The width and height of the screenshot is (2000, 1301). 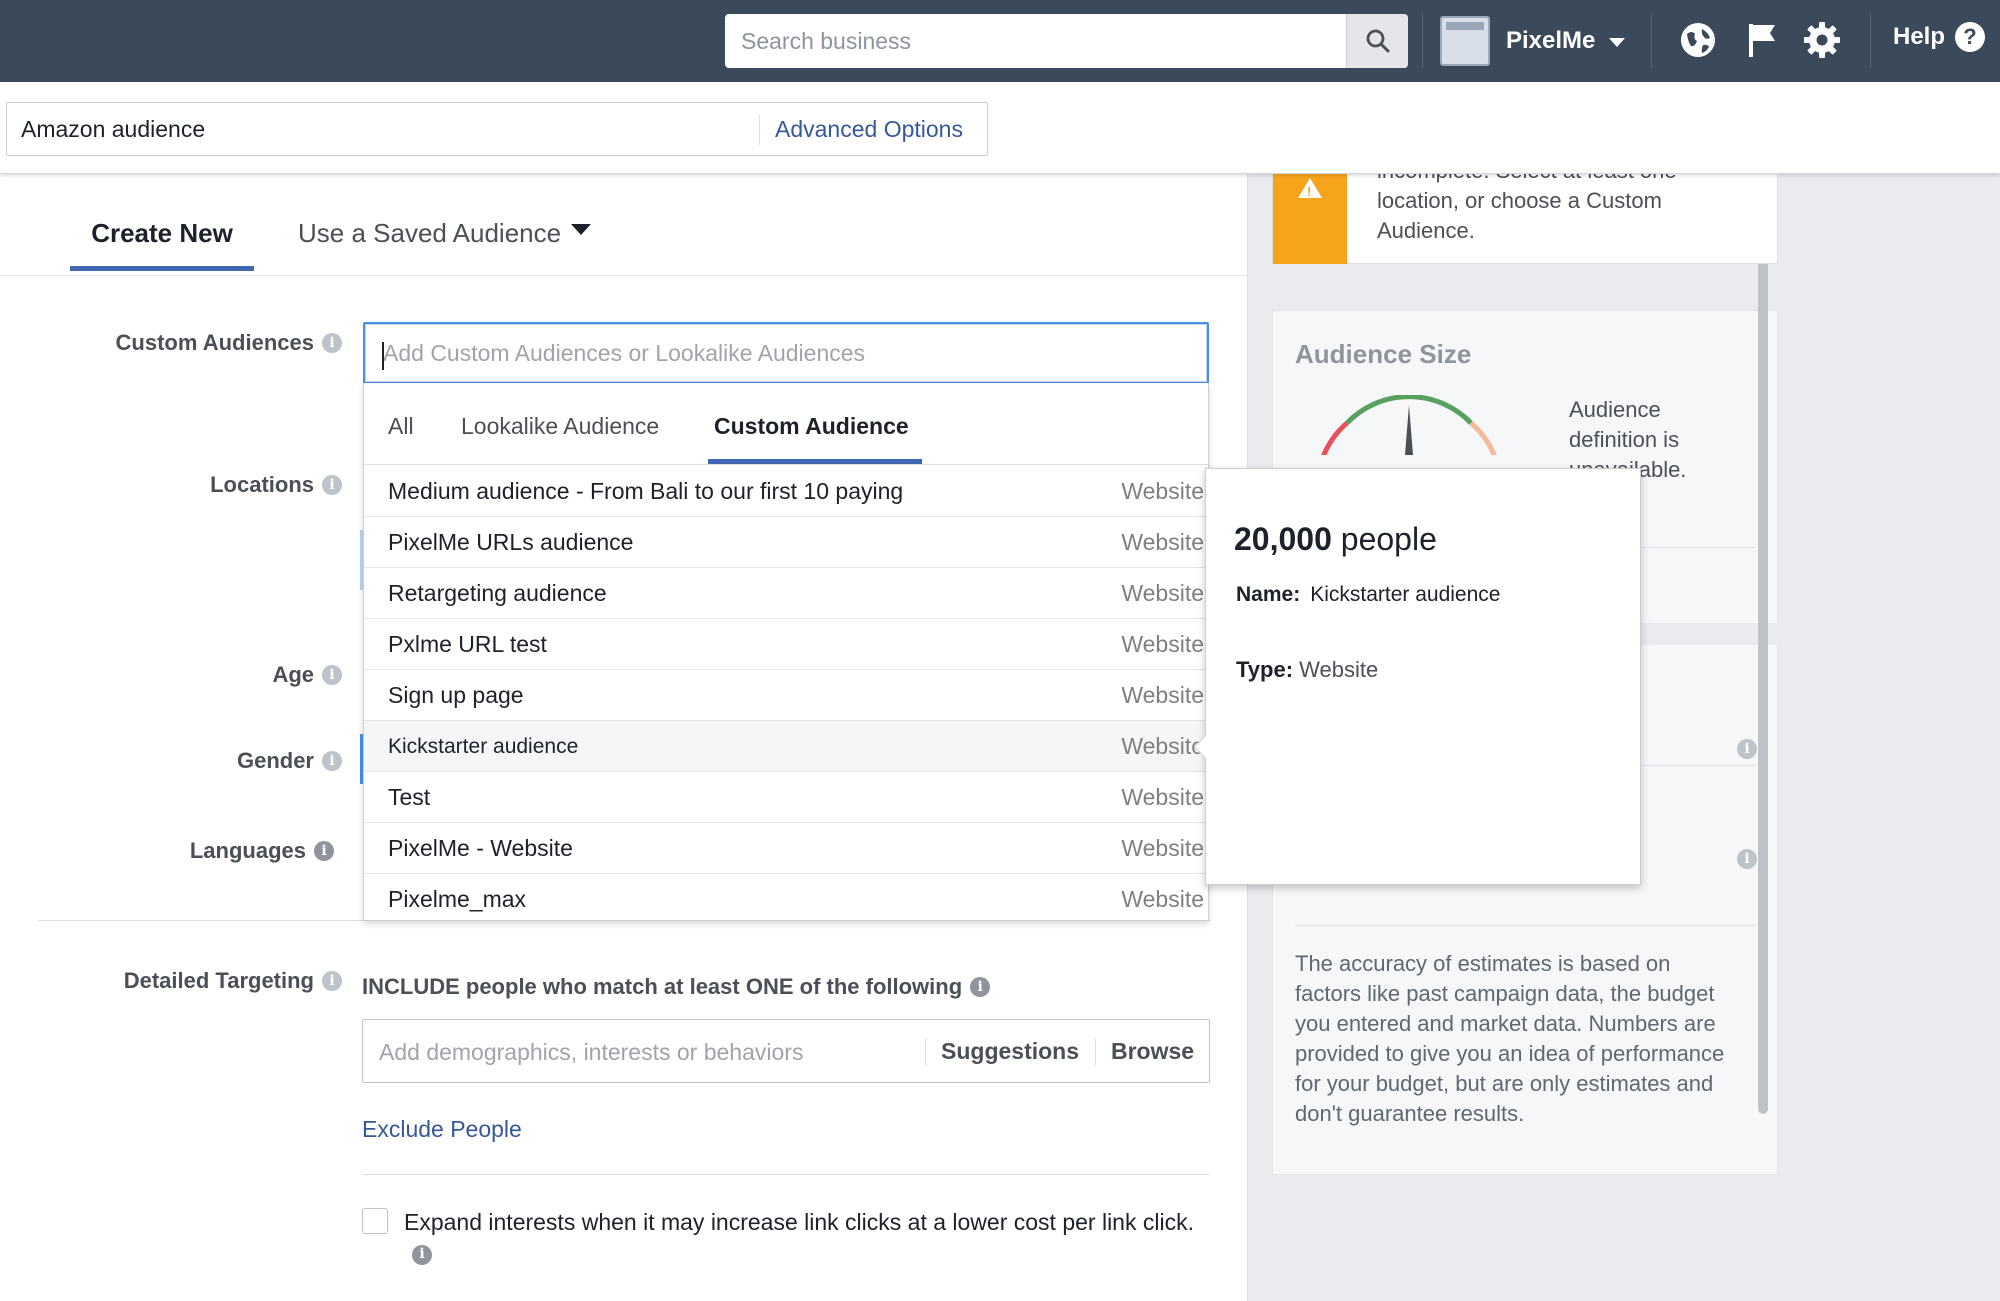 What do you see at coordinates (1970, 37) in the screenshot?
I see `help-icon: ?` at bounding box center [1970, 37].